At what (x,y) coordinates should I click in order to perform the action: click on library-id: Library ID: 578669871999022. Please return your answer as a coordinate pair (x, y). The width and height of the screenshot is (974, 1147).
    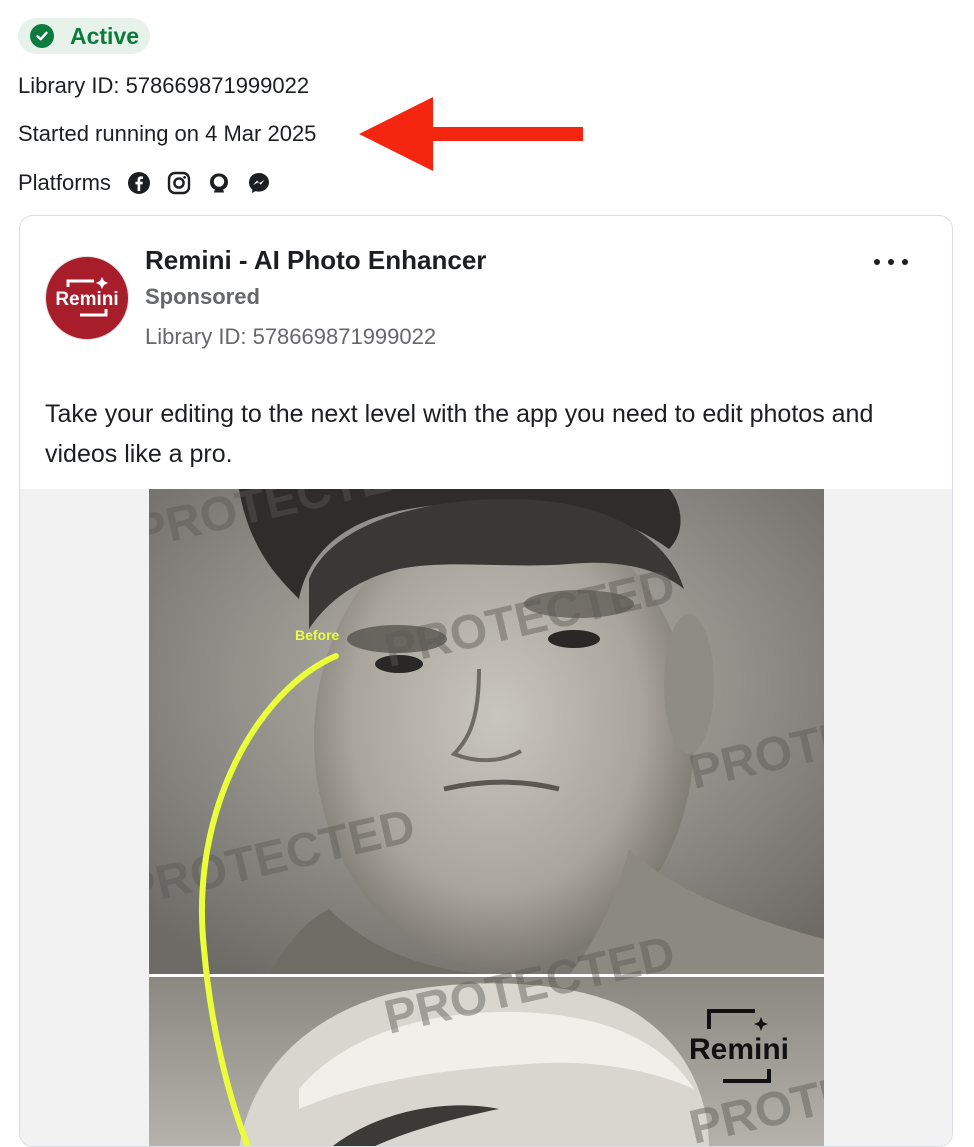
    Looking at the image, I should click on (164, 85).